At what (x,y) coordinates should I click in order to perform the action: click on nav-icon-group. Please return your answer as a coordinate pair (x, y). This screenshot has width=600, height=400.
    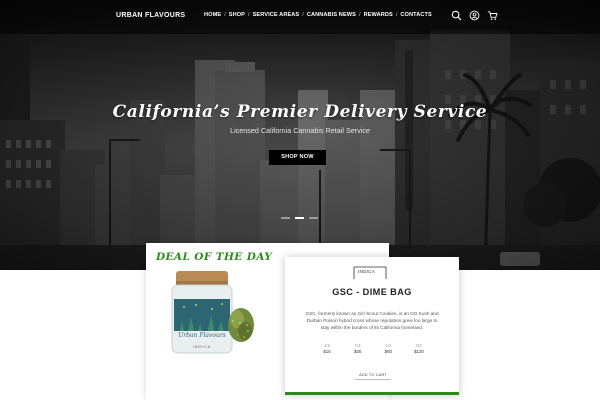
    Looking at the image, I should click on (478, 15).